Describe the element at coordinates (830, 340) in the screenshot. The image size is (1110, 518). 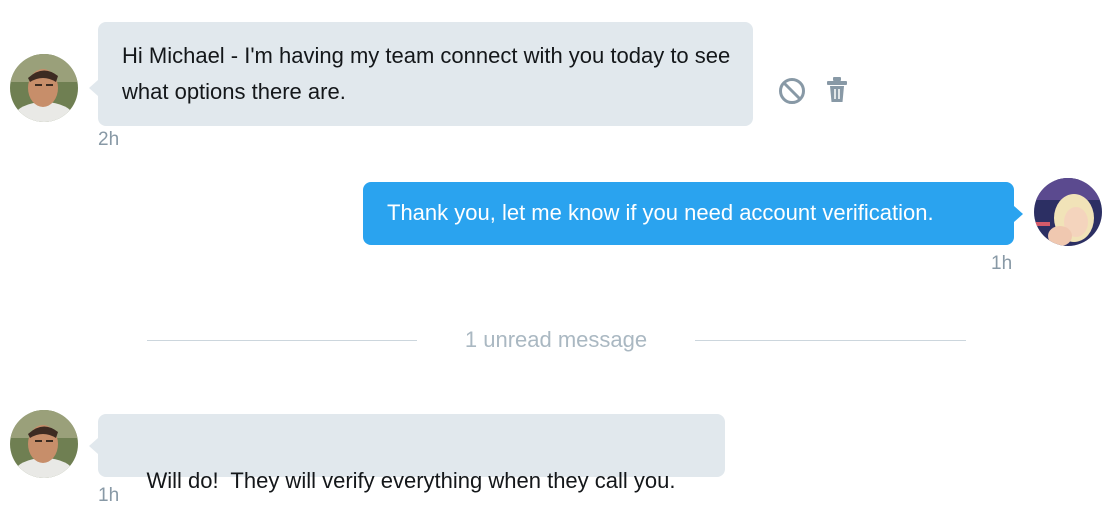
I see `divider-line-right` at that location.